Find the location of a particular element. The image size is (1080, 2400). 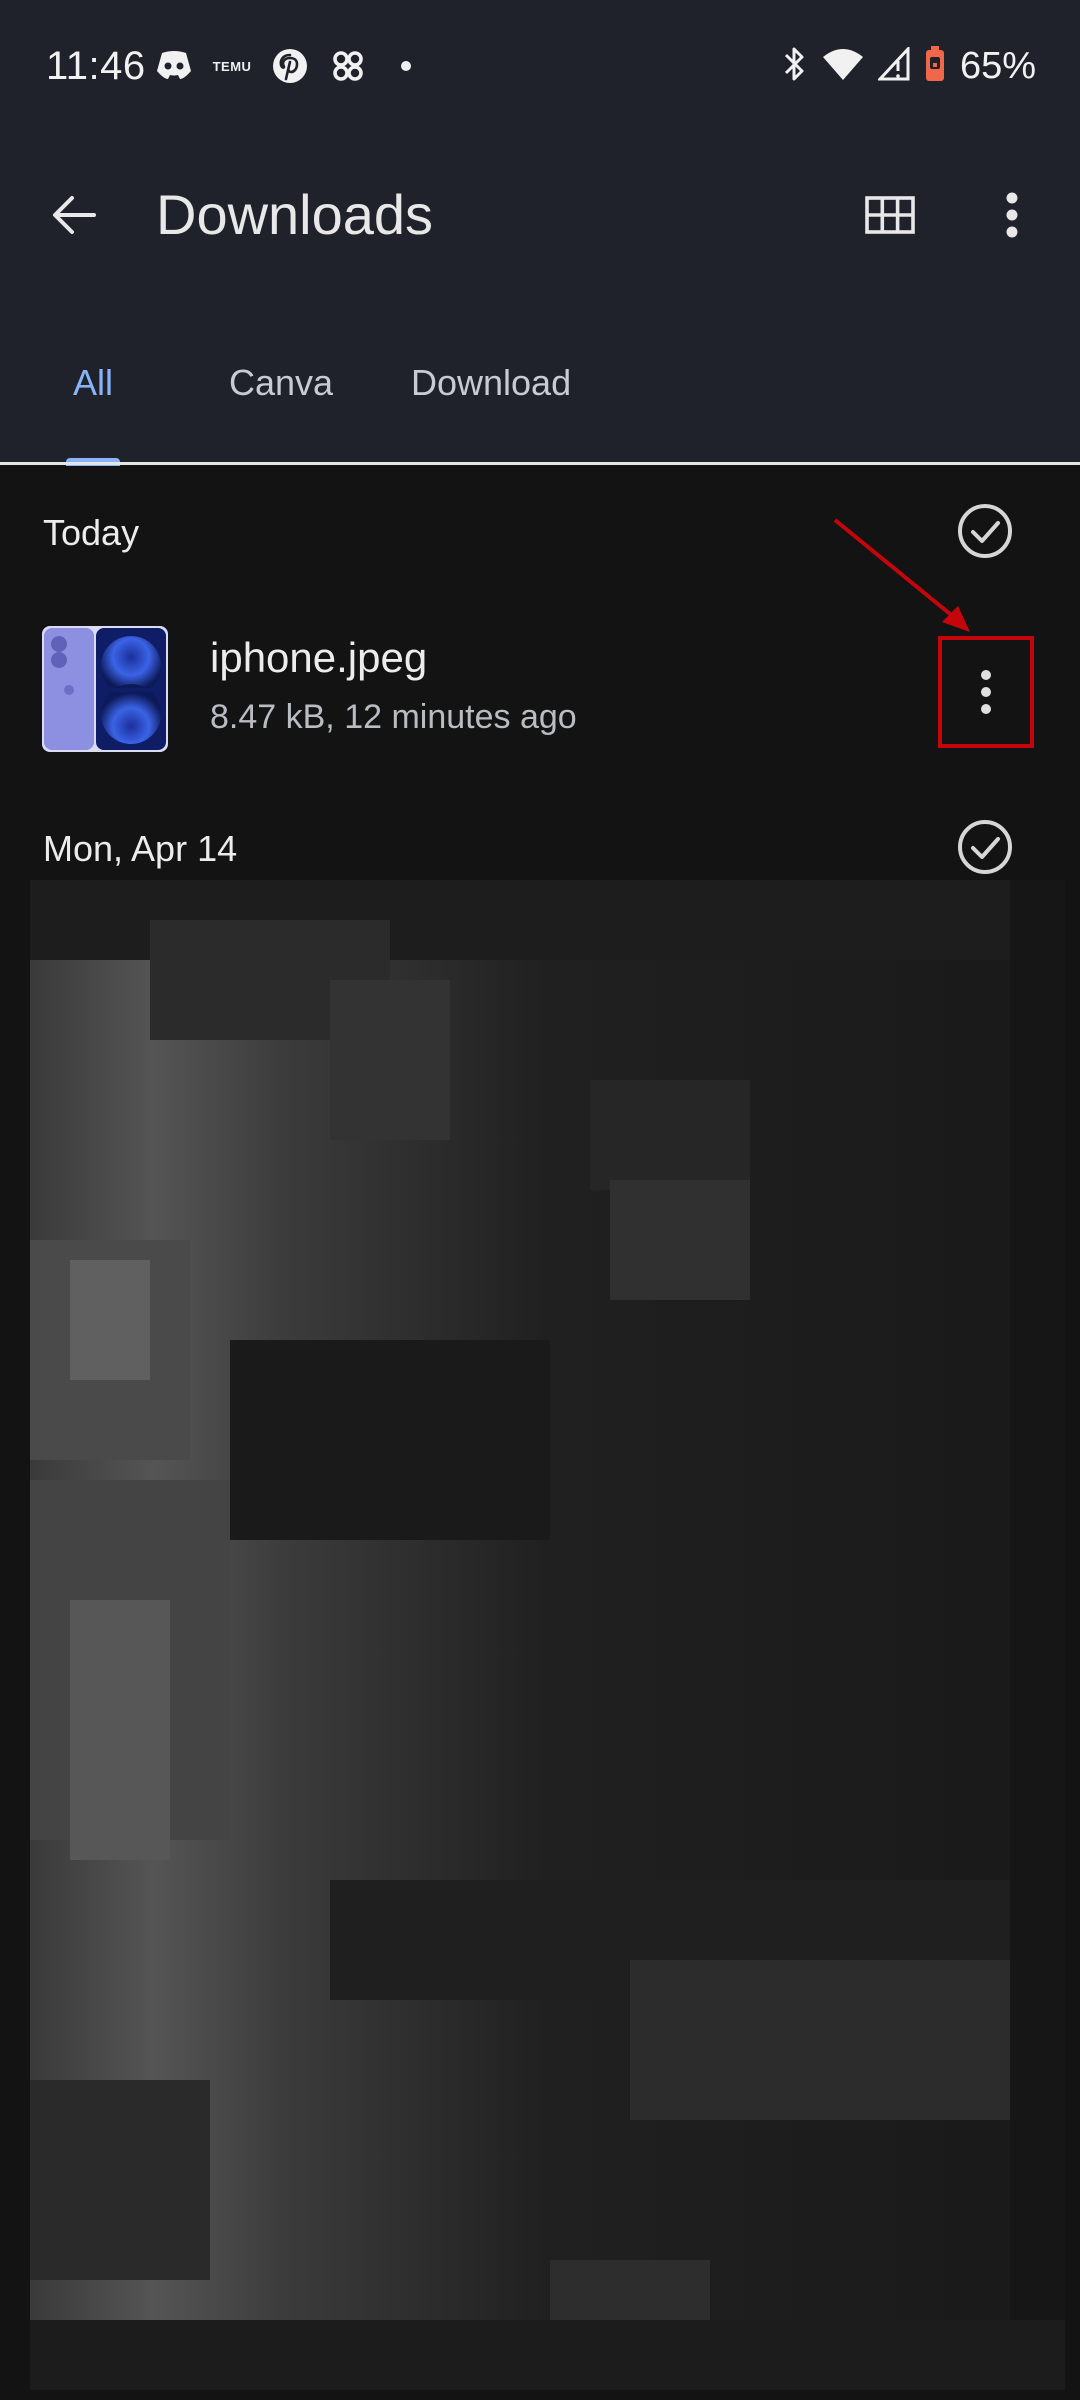

notification-dot is located at coordinates (406, 66).